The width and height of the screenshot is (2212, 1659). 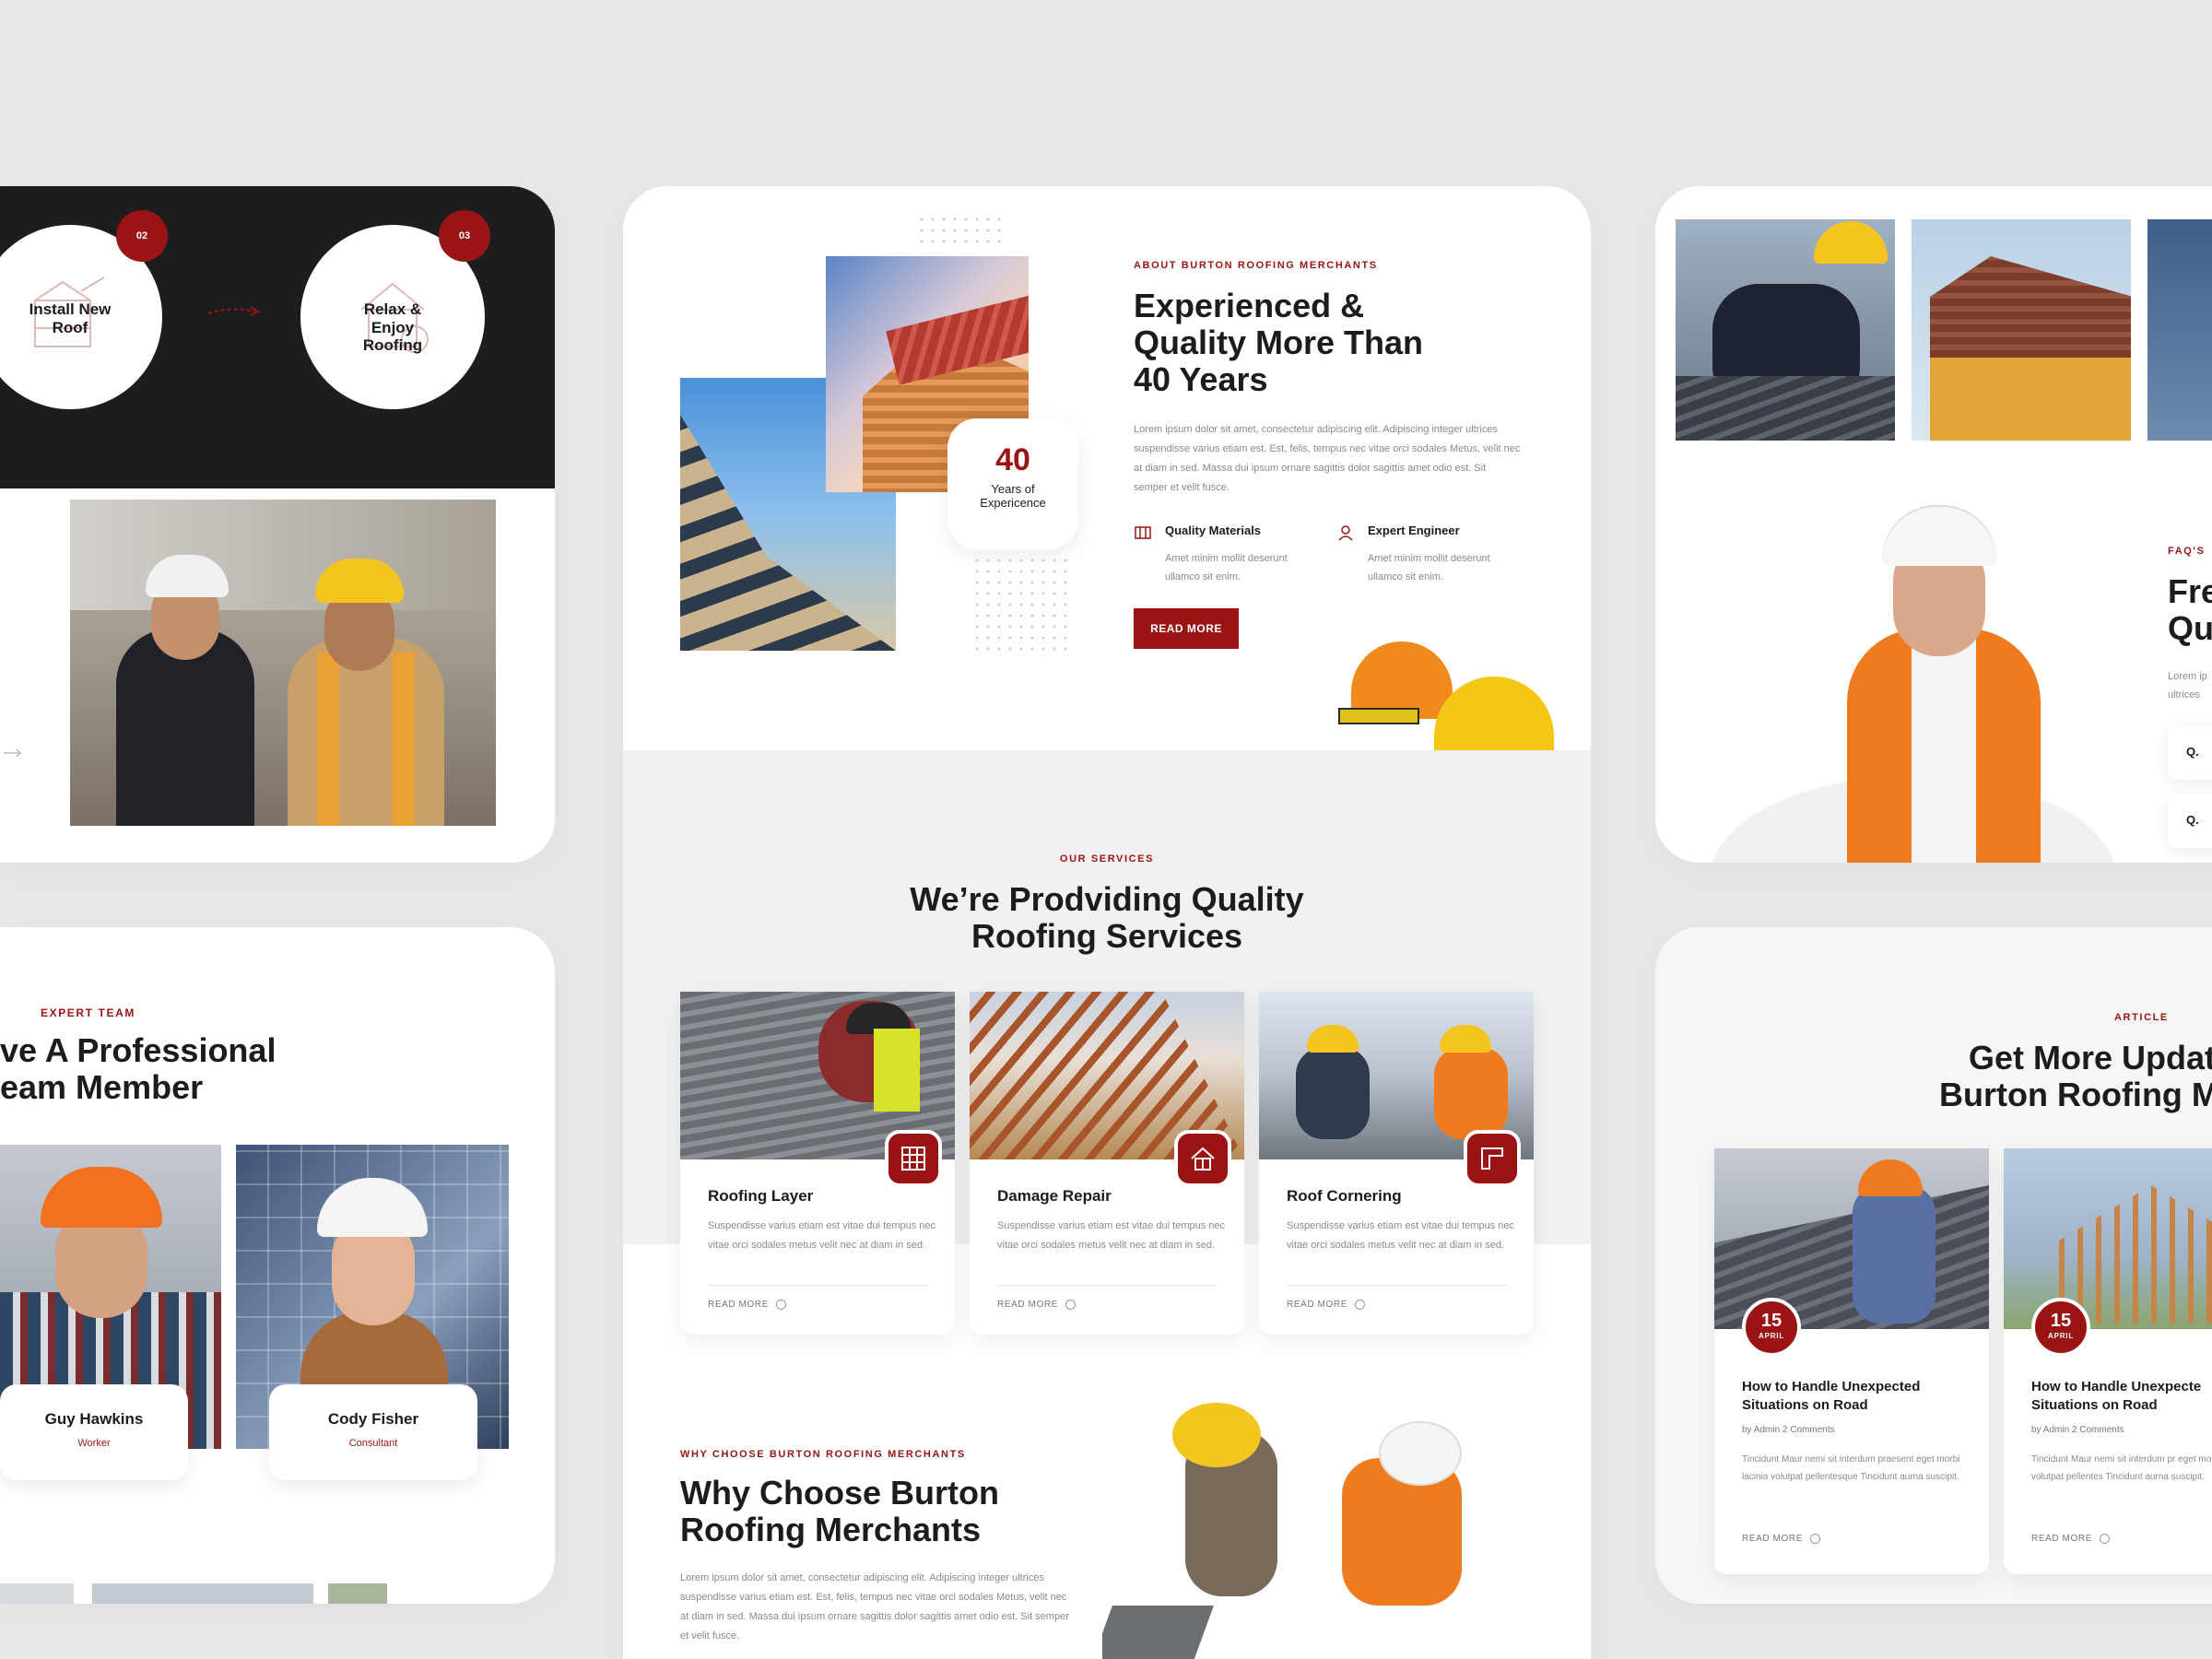 What do you see at coordinates (1107, 859) in the screenshot?
I see `services-eyebrow: OUR SERVICES` at bounding box center [1107, 859].